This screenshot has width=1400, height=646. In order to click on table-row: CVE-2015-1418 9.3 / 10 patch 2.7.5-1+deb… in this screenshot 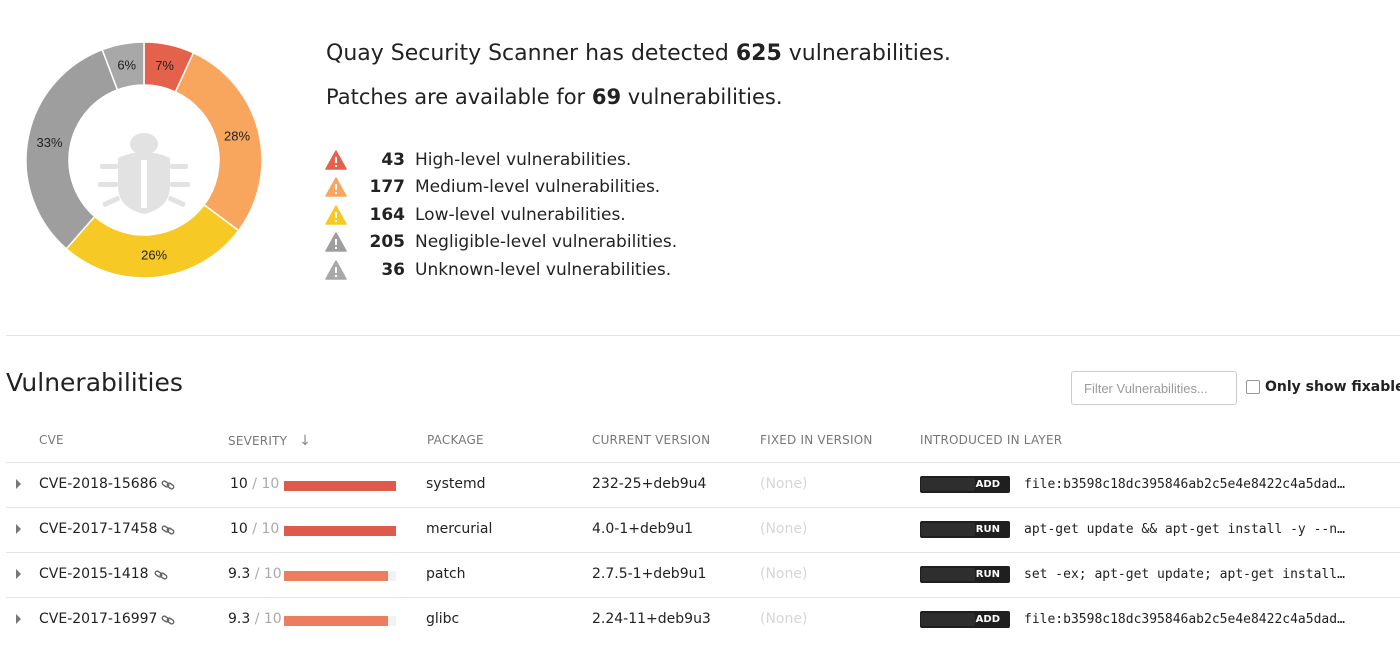, I will do `click(703, 575)`.